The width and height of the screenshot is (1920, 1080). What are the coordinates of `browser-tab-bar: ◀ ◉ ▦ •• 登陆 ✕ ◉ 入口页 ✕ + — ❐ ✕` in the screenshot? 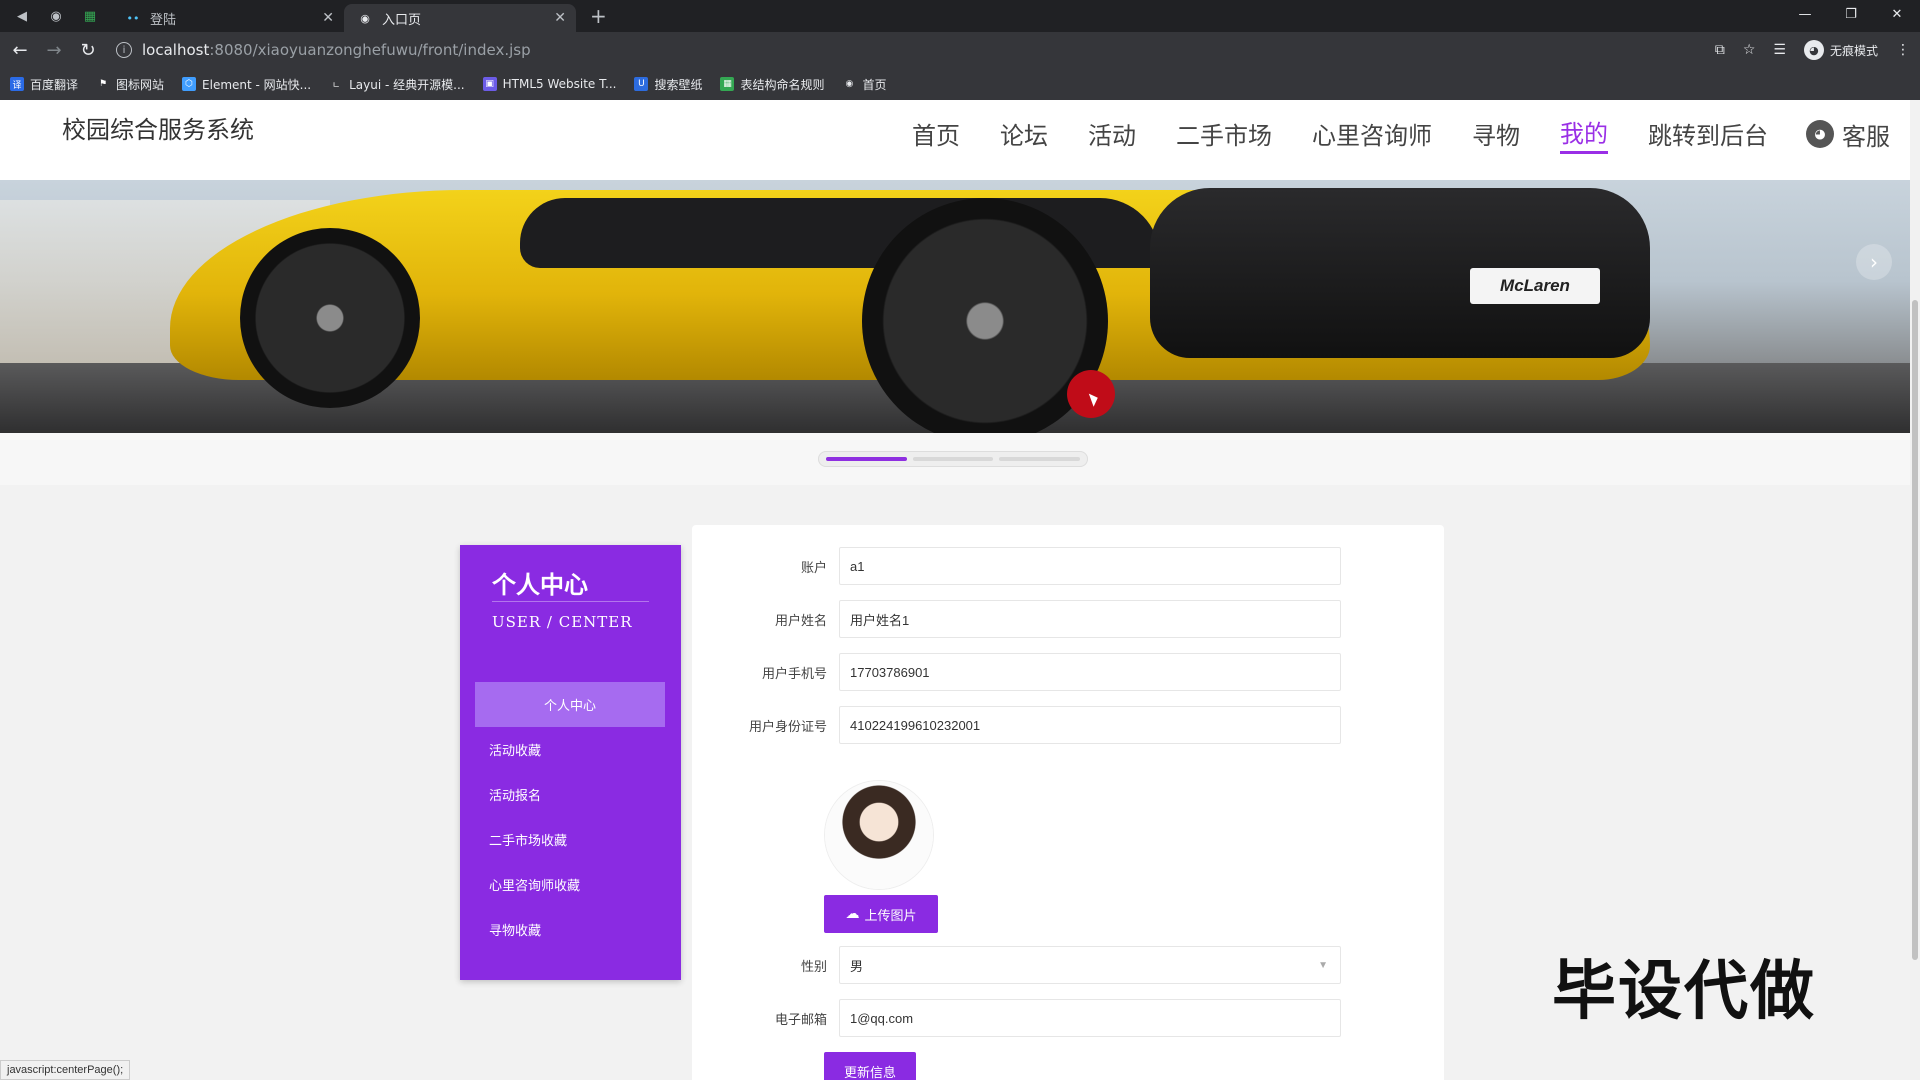 It's located at (960, 16).